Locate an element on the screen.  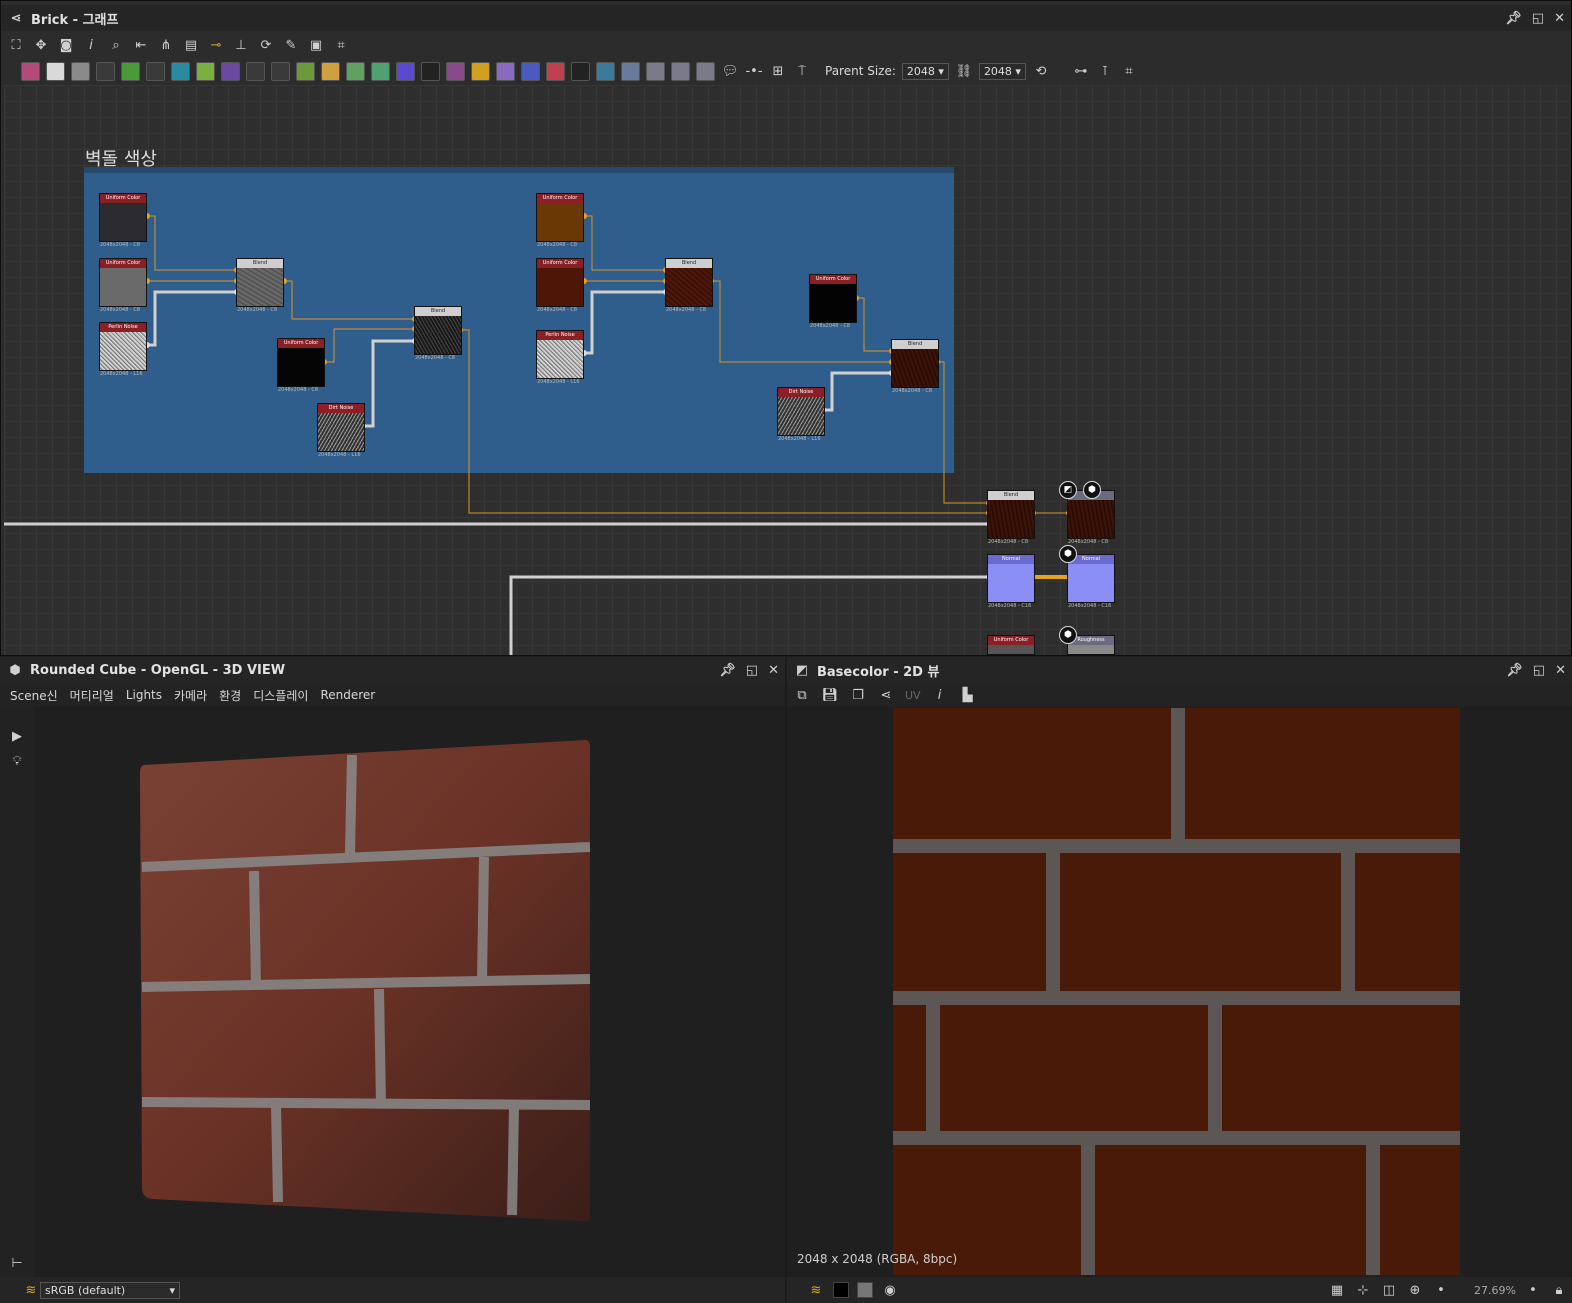
sphere-node-icon is located at coordinates (355, 71).